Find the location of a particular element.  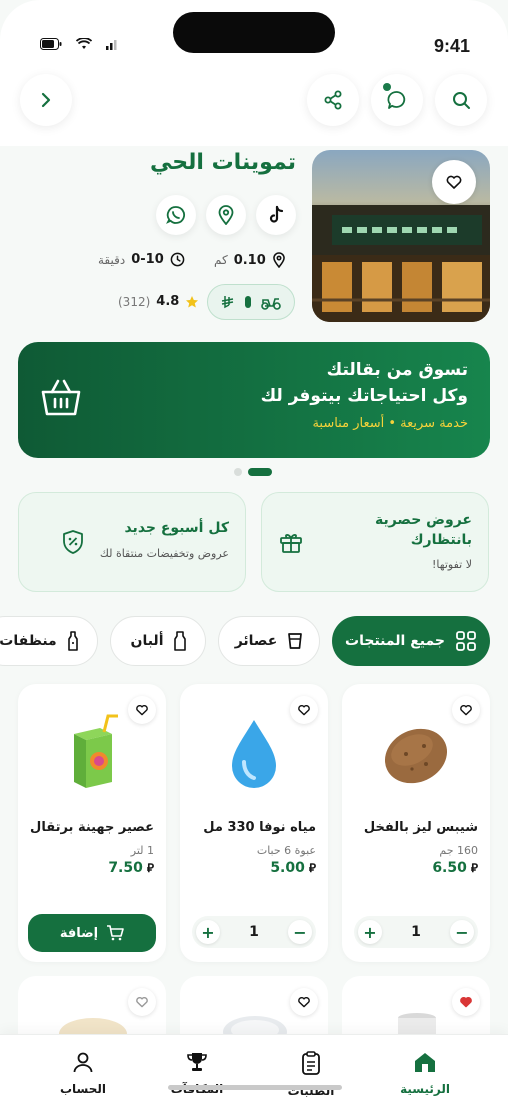

add-to-cart-button: إضافة is located at coordinates (92, 933).